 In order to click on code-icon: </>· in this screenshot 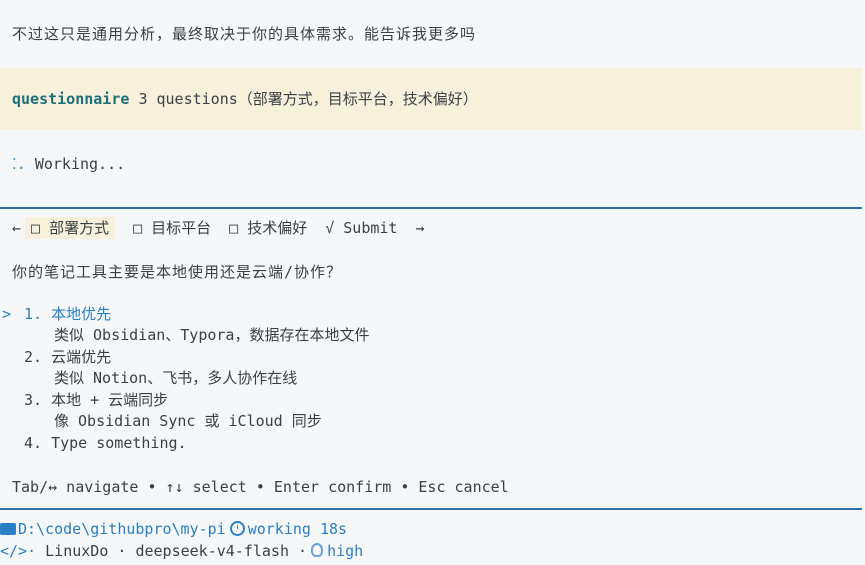, I will do `click(18, 551)`.